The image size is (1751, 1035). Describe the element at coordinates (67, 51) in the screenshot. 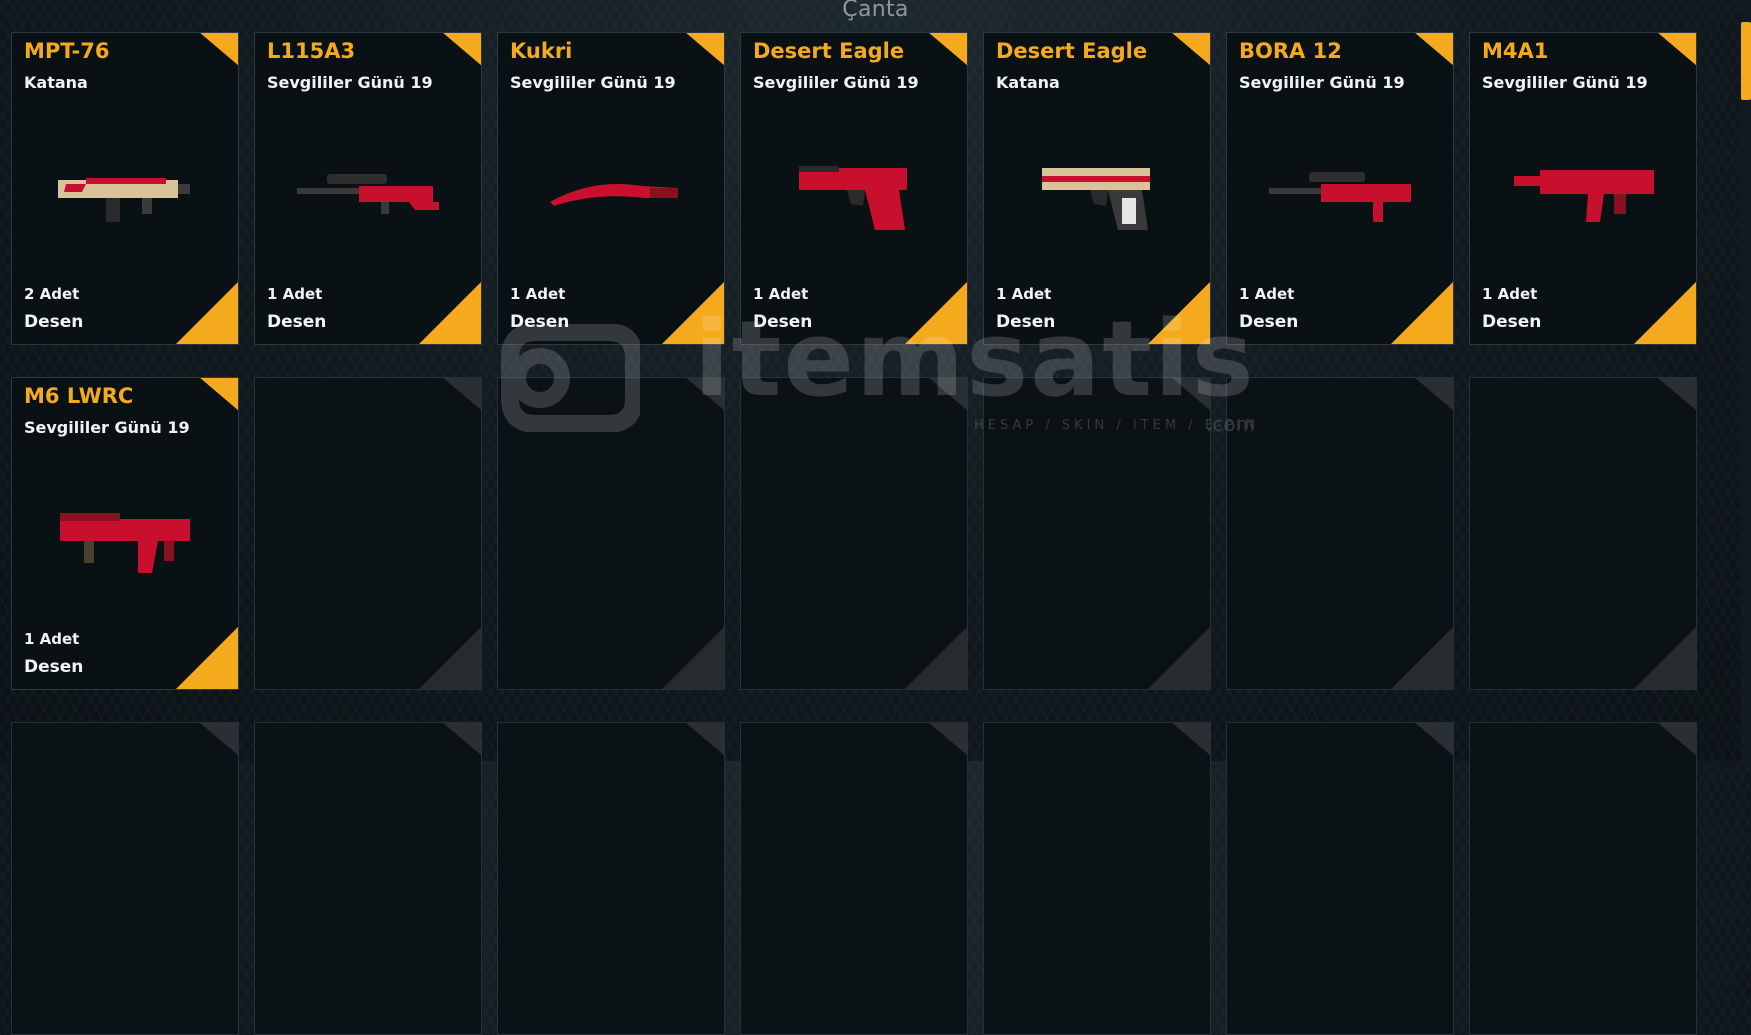

I see `weapon-name: MPT-76` at that location.